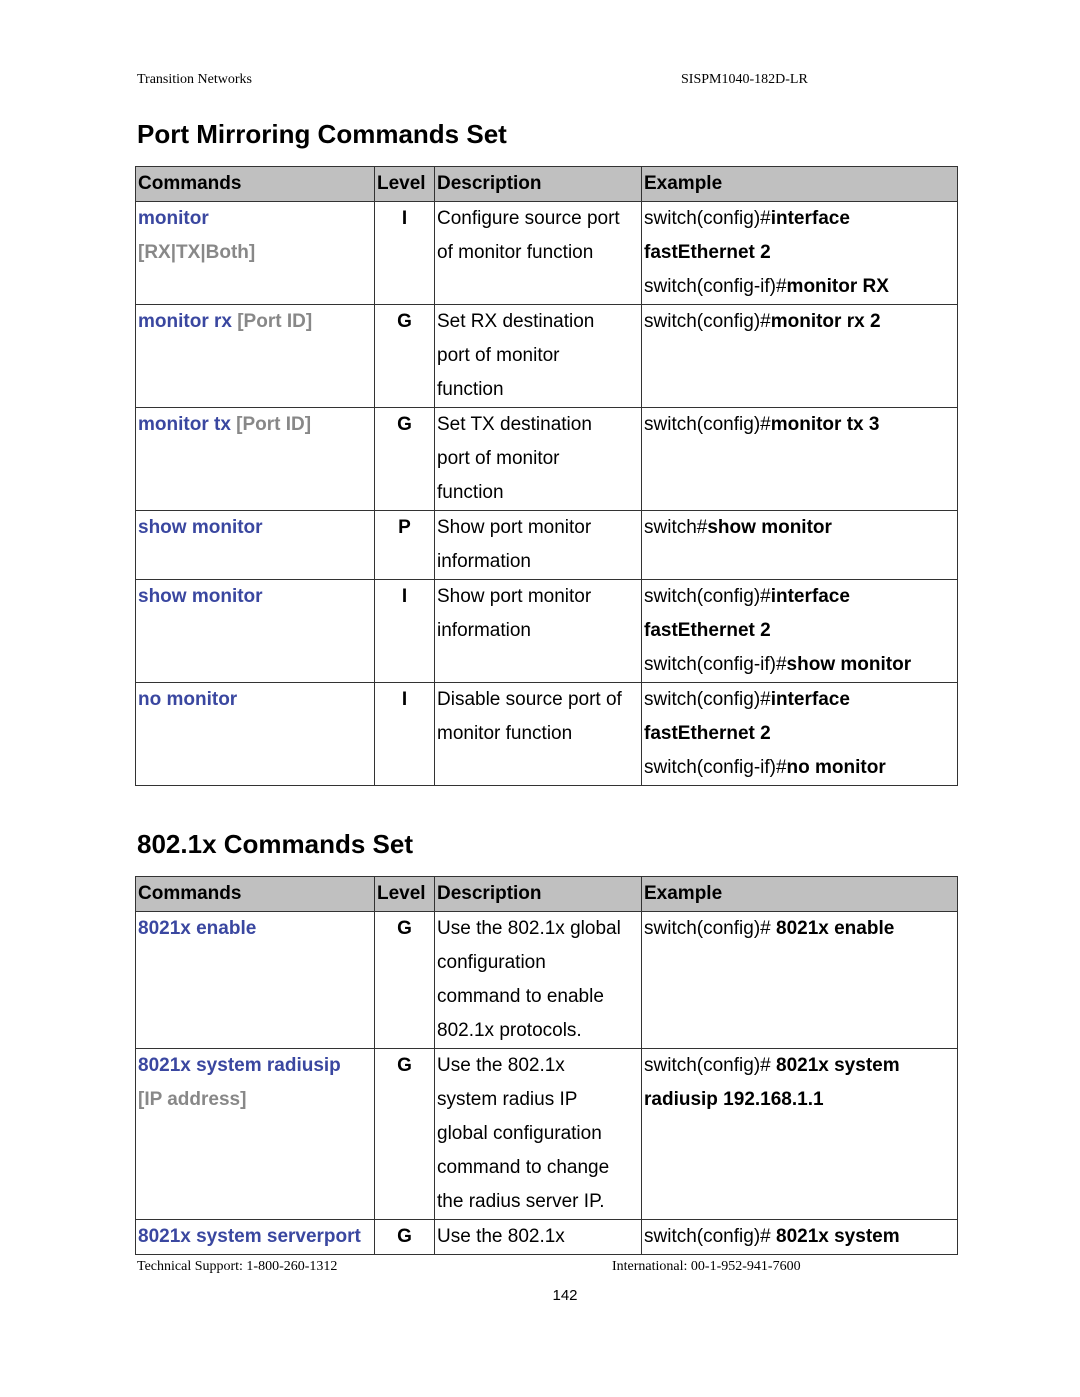 The width and height of the screenshot is (1080, 1397). What do you see at coordinates (255, 459) in the screenshot?
I see `command-cell: monitor tx [Port ID]` at bounding box center [255, 459].